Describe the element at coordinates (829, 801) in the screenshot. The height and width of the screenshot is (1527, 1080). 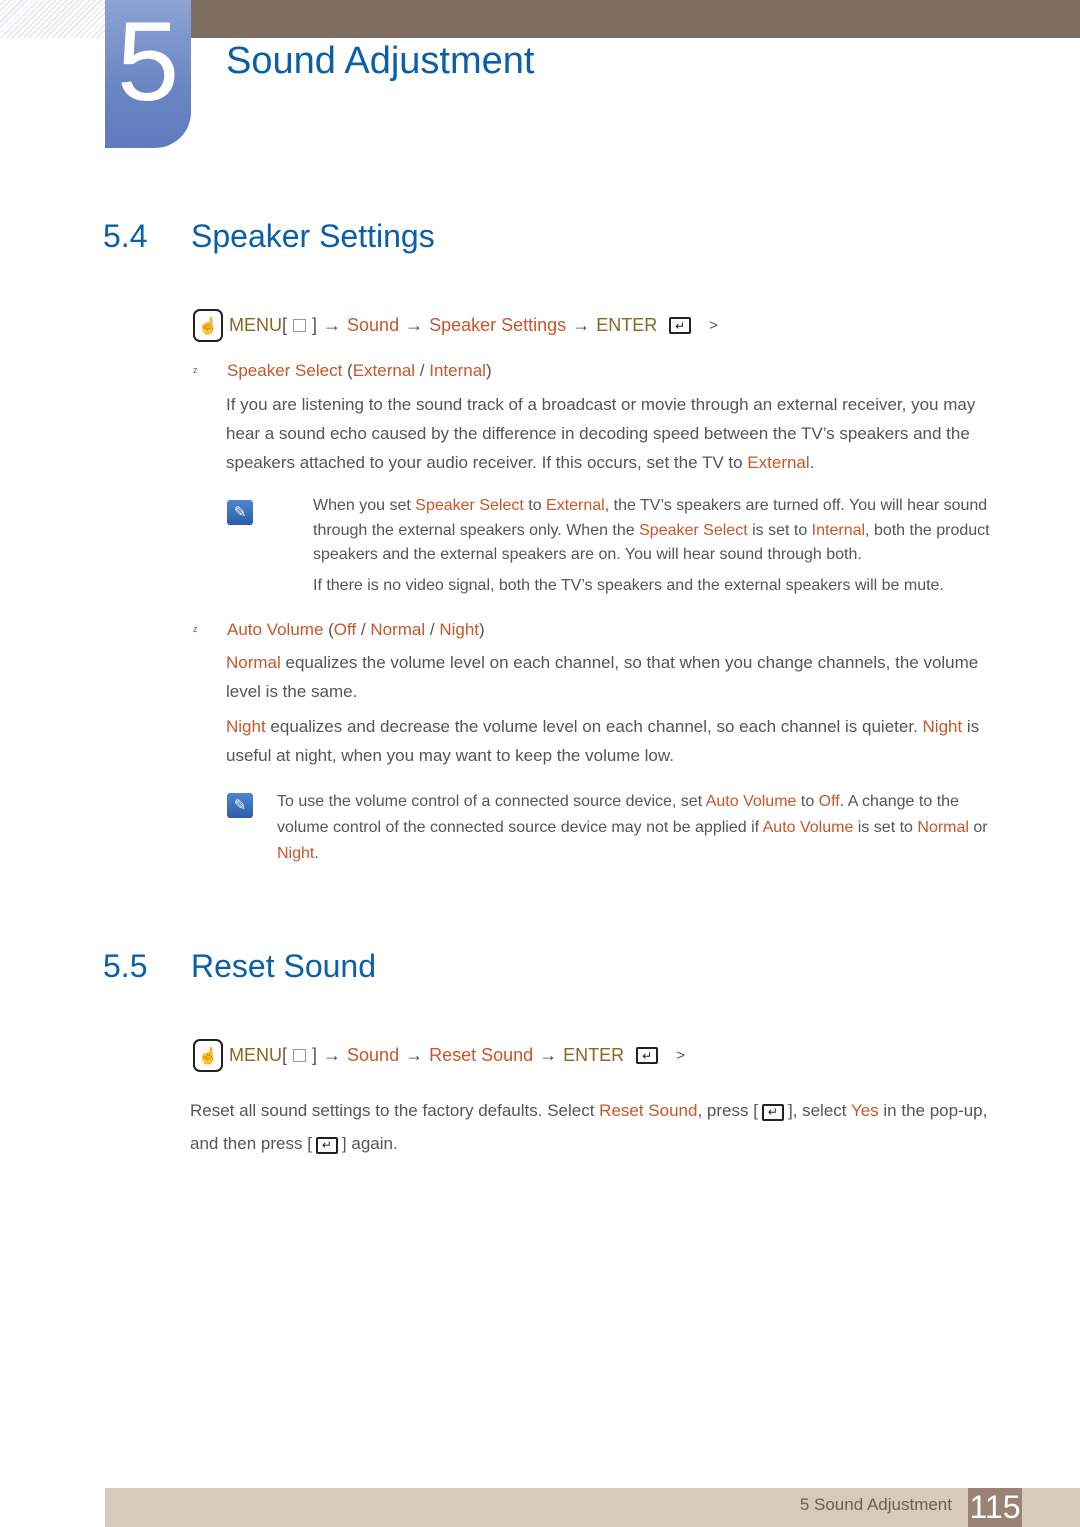
I see `t: Off` at that location.